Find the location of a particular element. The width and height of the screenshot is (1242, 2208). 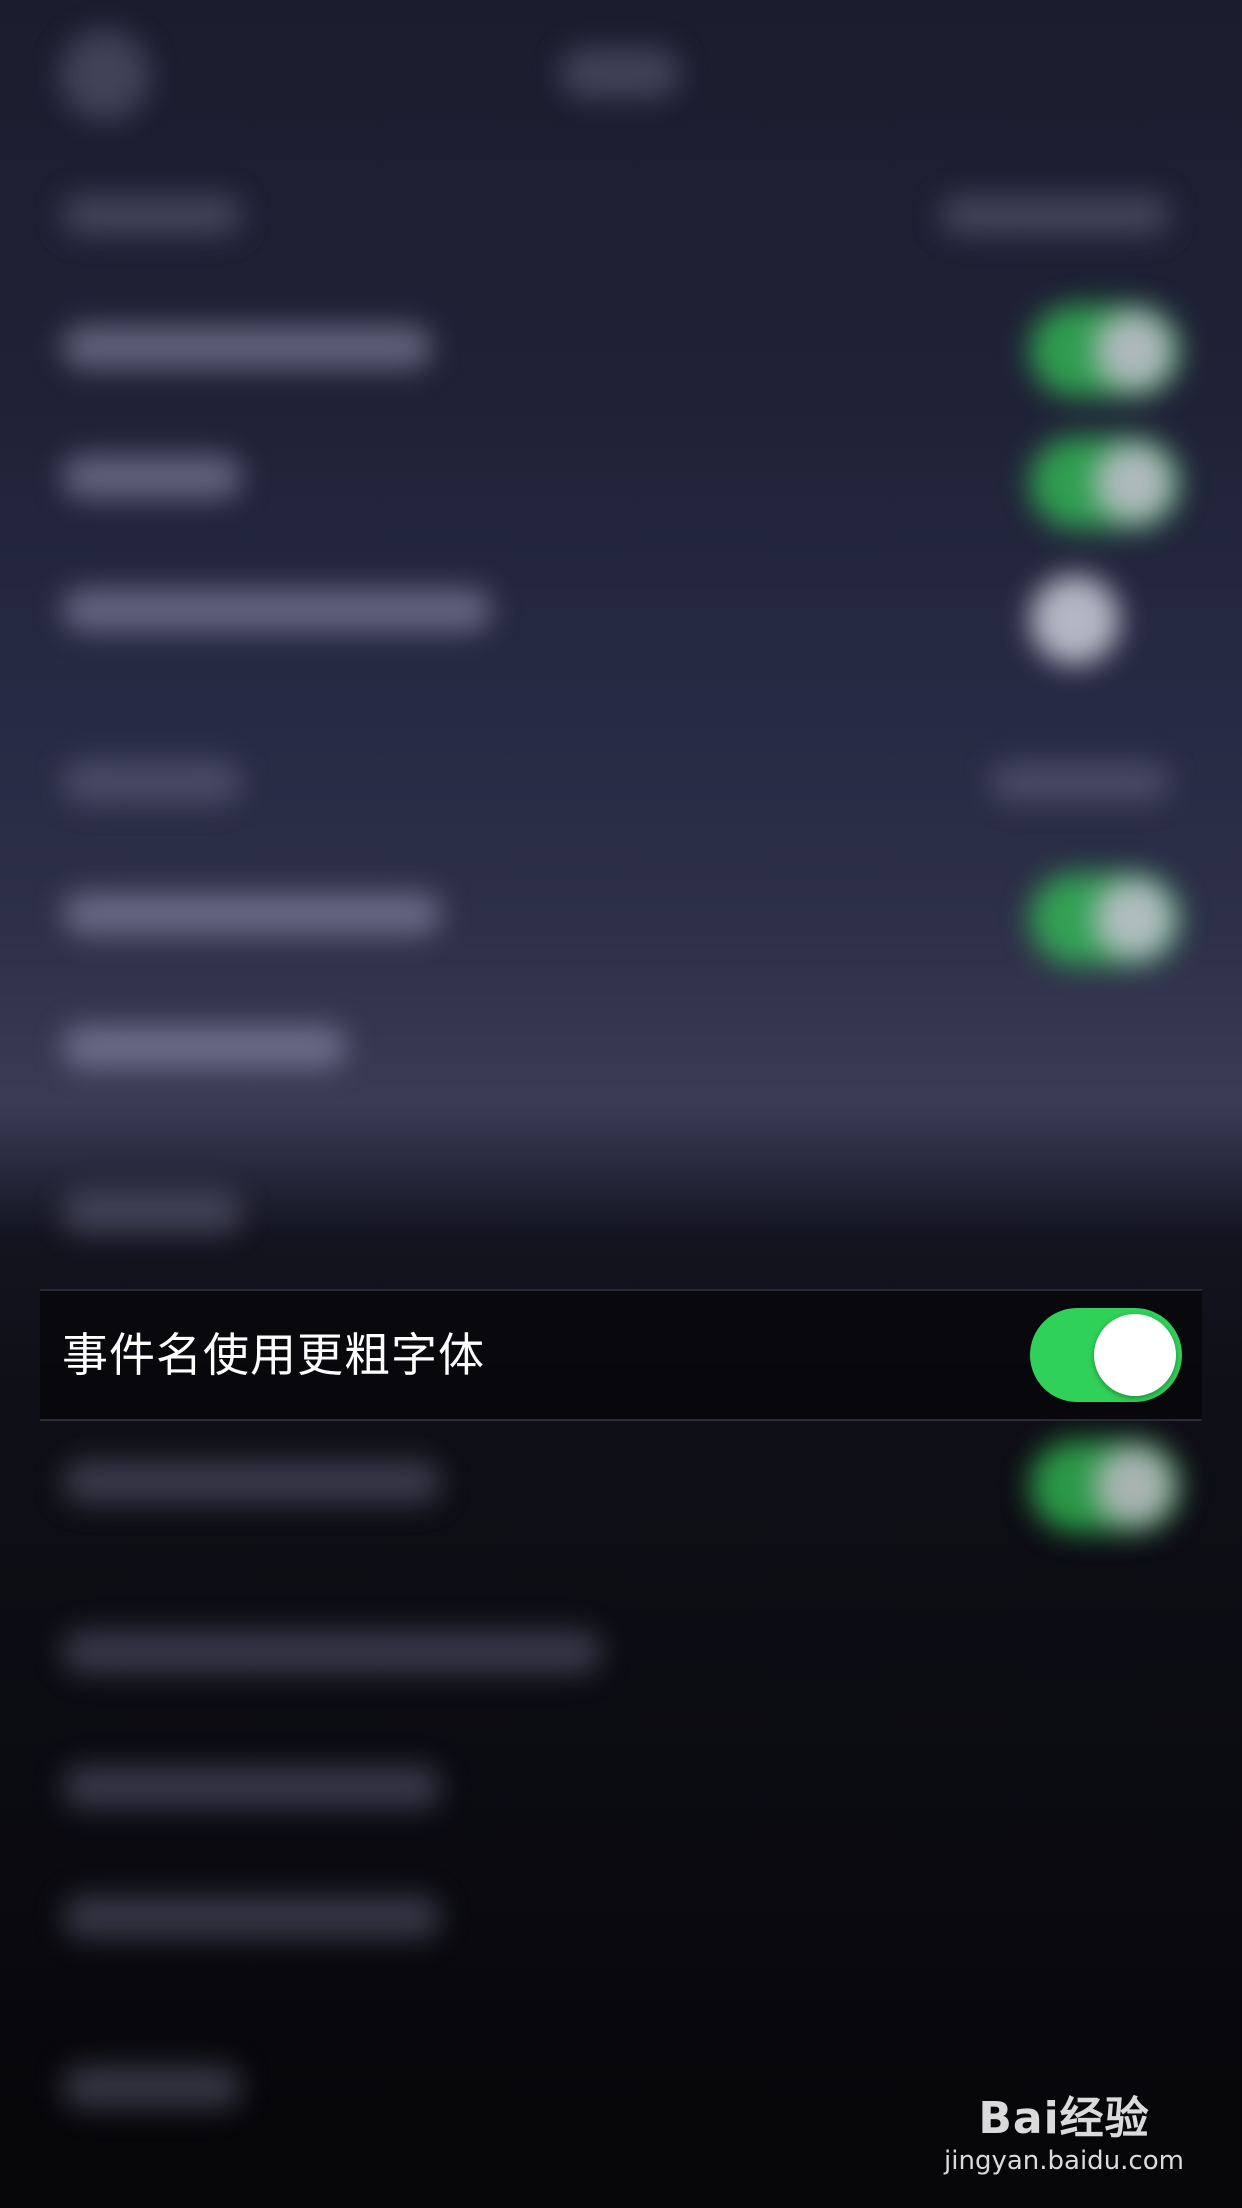

toggle-knob is located at coordinates (1135, 1355).